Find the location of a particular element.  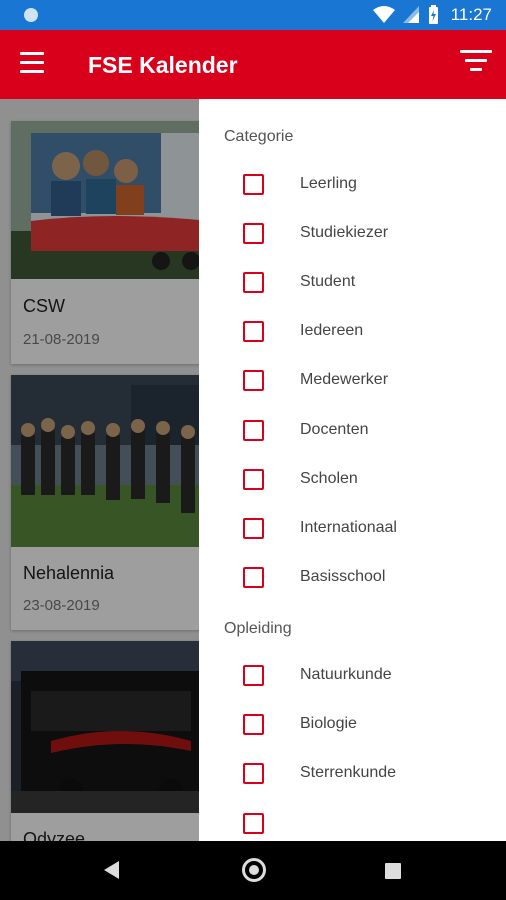

filter-label: Docenten is located at coordinates (334, 429).